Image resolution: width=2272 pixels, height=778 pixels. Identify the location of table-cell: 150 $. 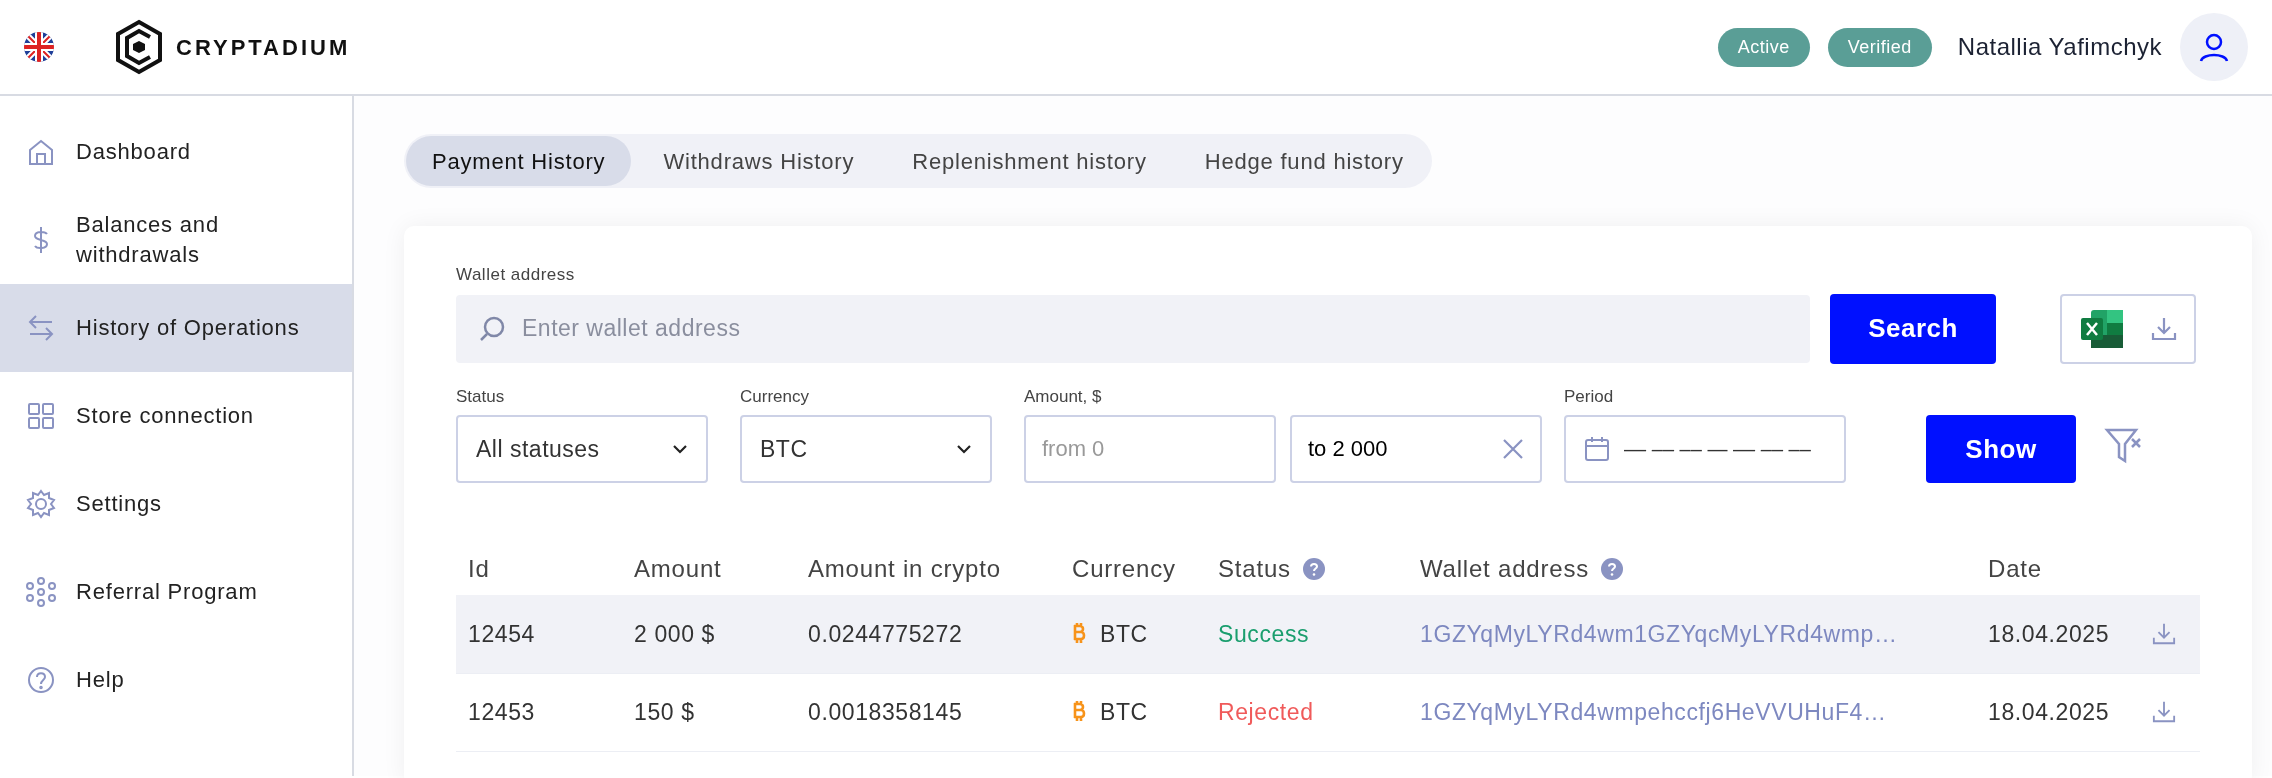
(664, 711).